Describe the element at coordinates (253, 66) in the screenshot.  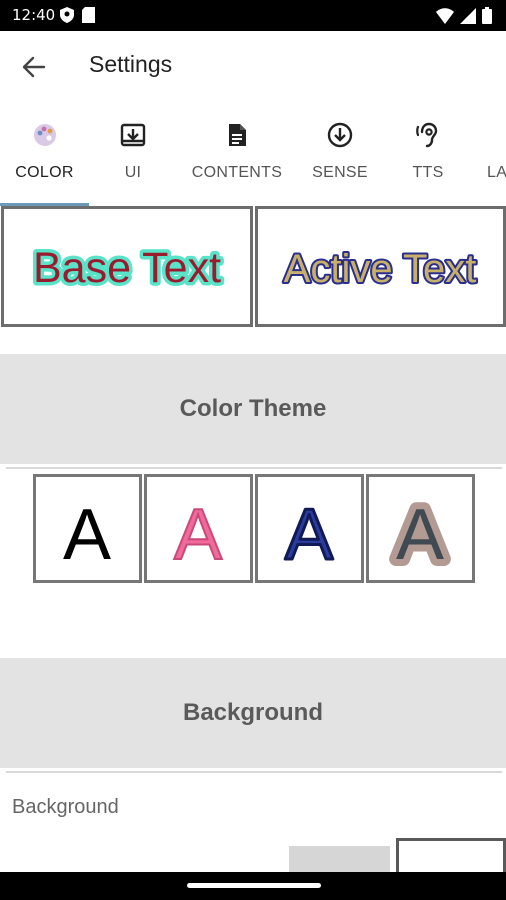
I see `app-bar: Settings` at that location.